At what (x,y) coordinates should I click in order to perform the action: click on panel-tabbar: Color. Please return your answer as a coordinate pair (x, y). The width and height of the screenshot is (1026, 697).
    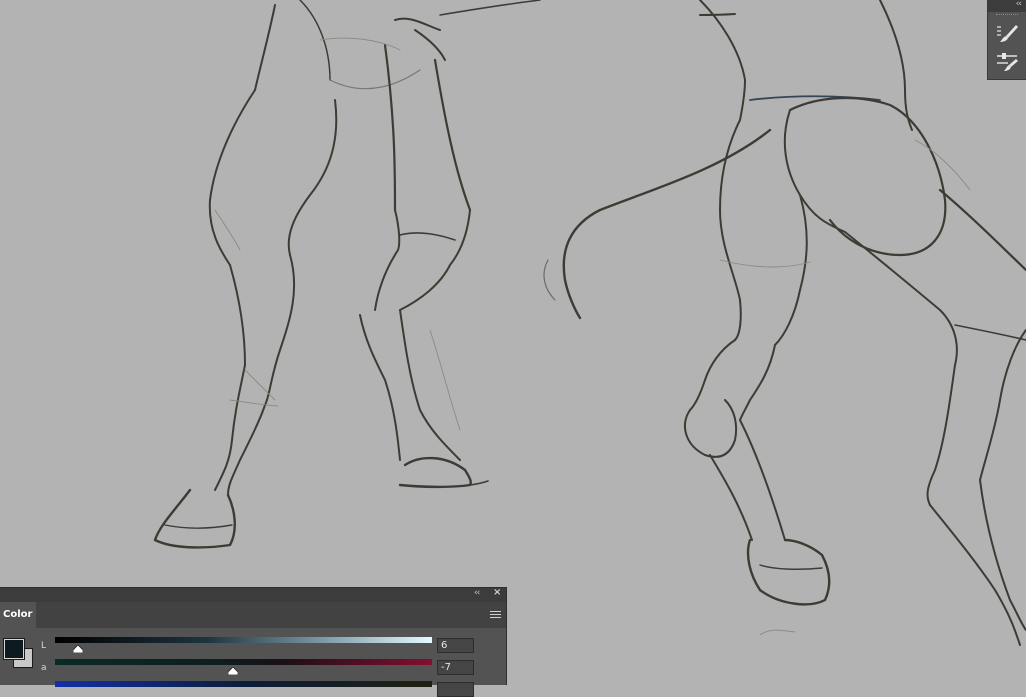
    Looking at the image, I should click on (253, 615).